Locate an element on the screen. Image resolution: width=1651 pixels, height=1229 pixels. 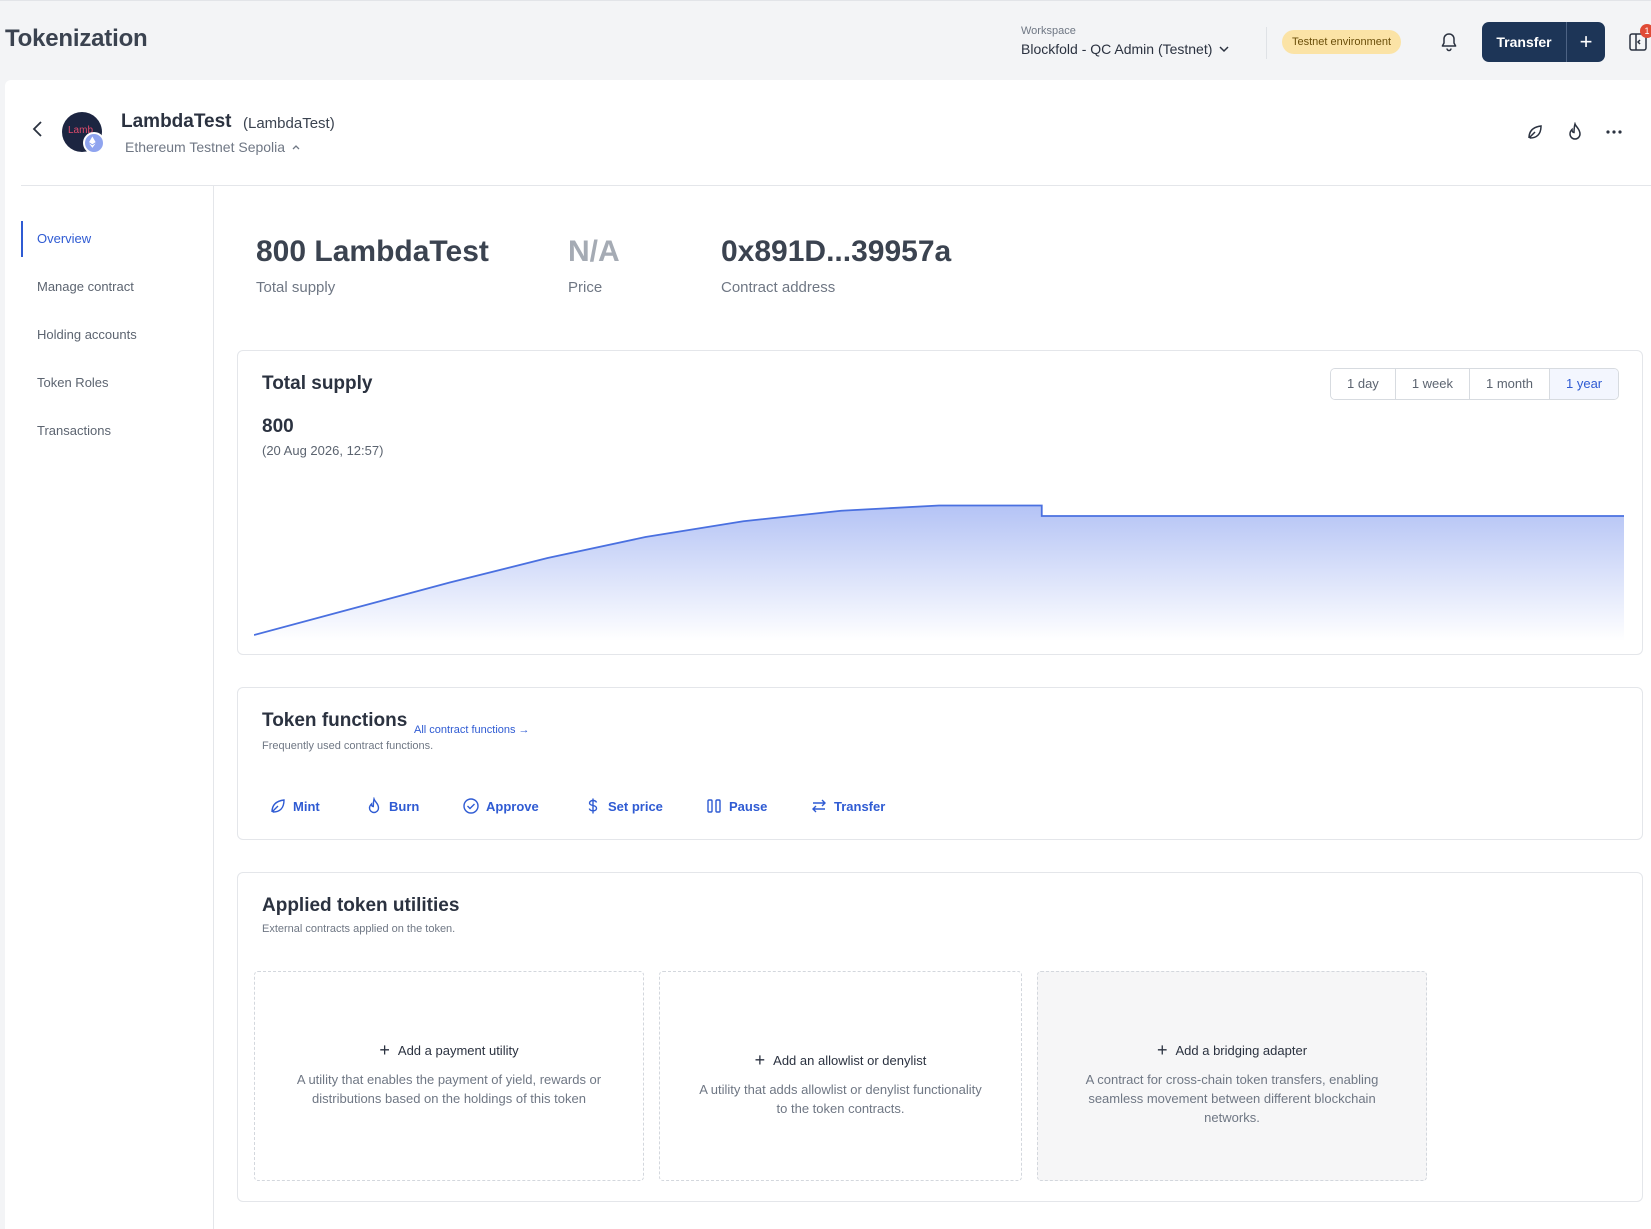
pause-icon is located at coordinates (714, 806).